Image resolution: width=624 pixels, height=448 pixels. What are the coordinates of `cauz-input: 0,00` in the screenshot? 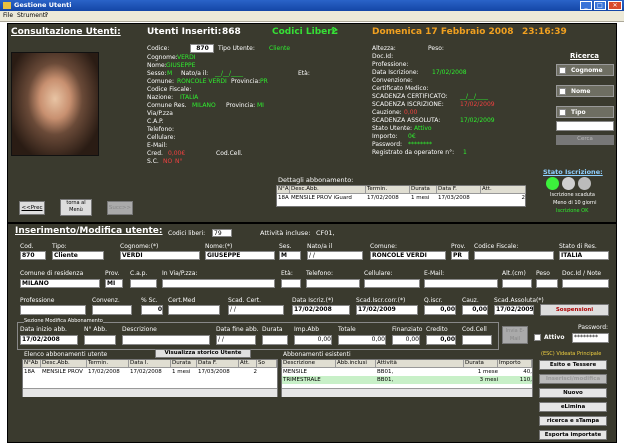 It's located at (475, 310).